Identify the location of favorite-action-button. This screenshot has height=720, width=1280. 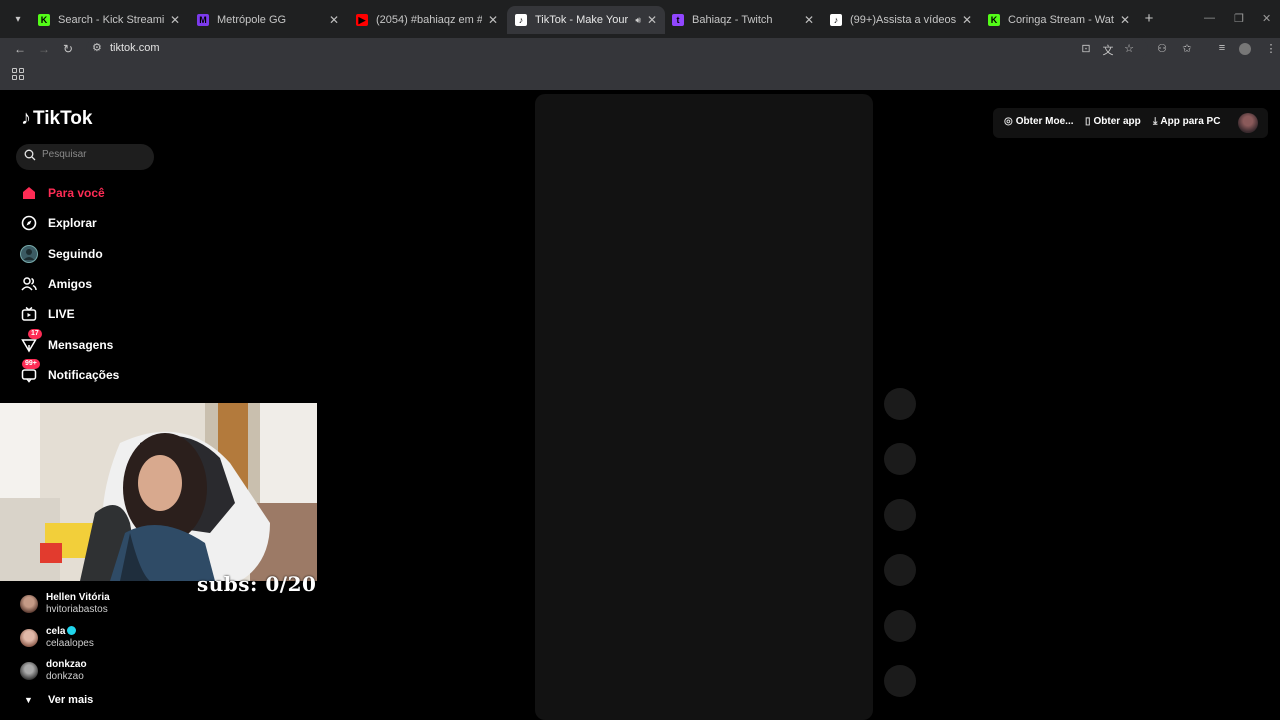
(900, 570).